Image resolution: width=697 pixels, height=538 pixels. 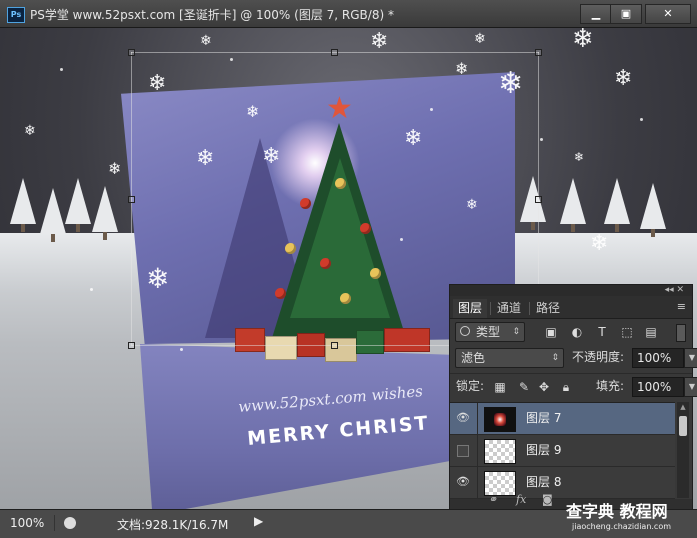 I want to click on visibility-toggle-off, so click(x=463, y=451).